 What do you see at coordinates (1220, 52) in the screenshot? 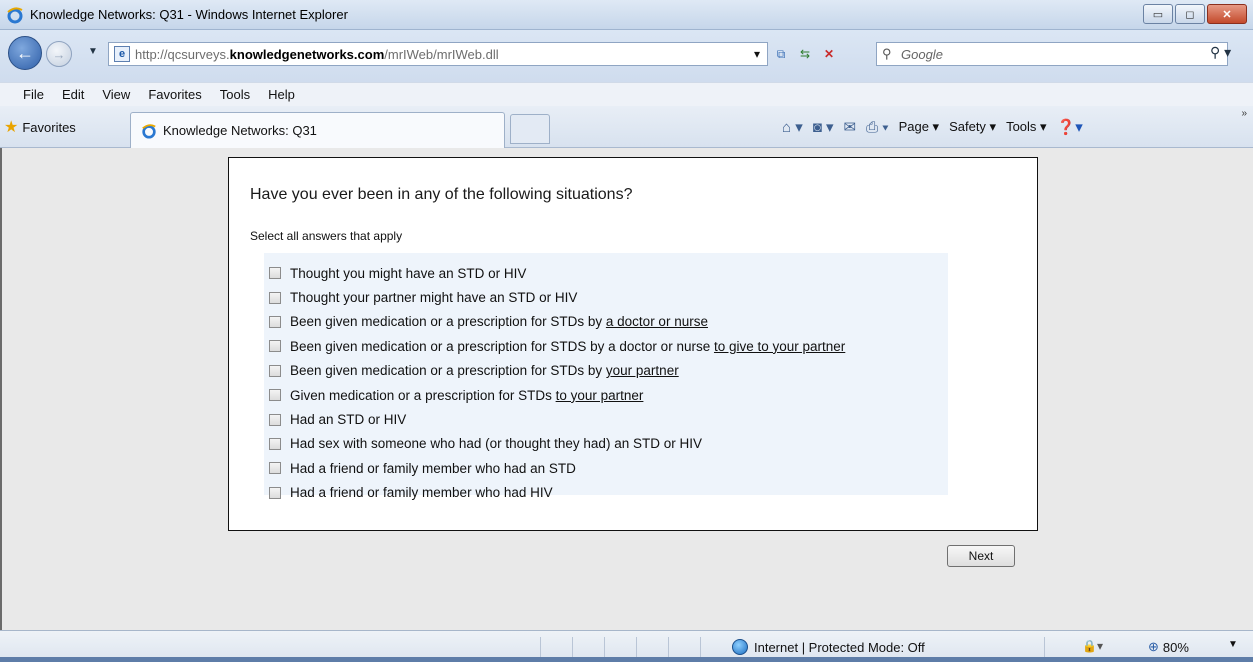
I see `search-icon: ⚲ ▾` at bounding box center [1220, 52].